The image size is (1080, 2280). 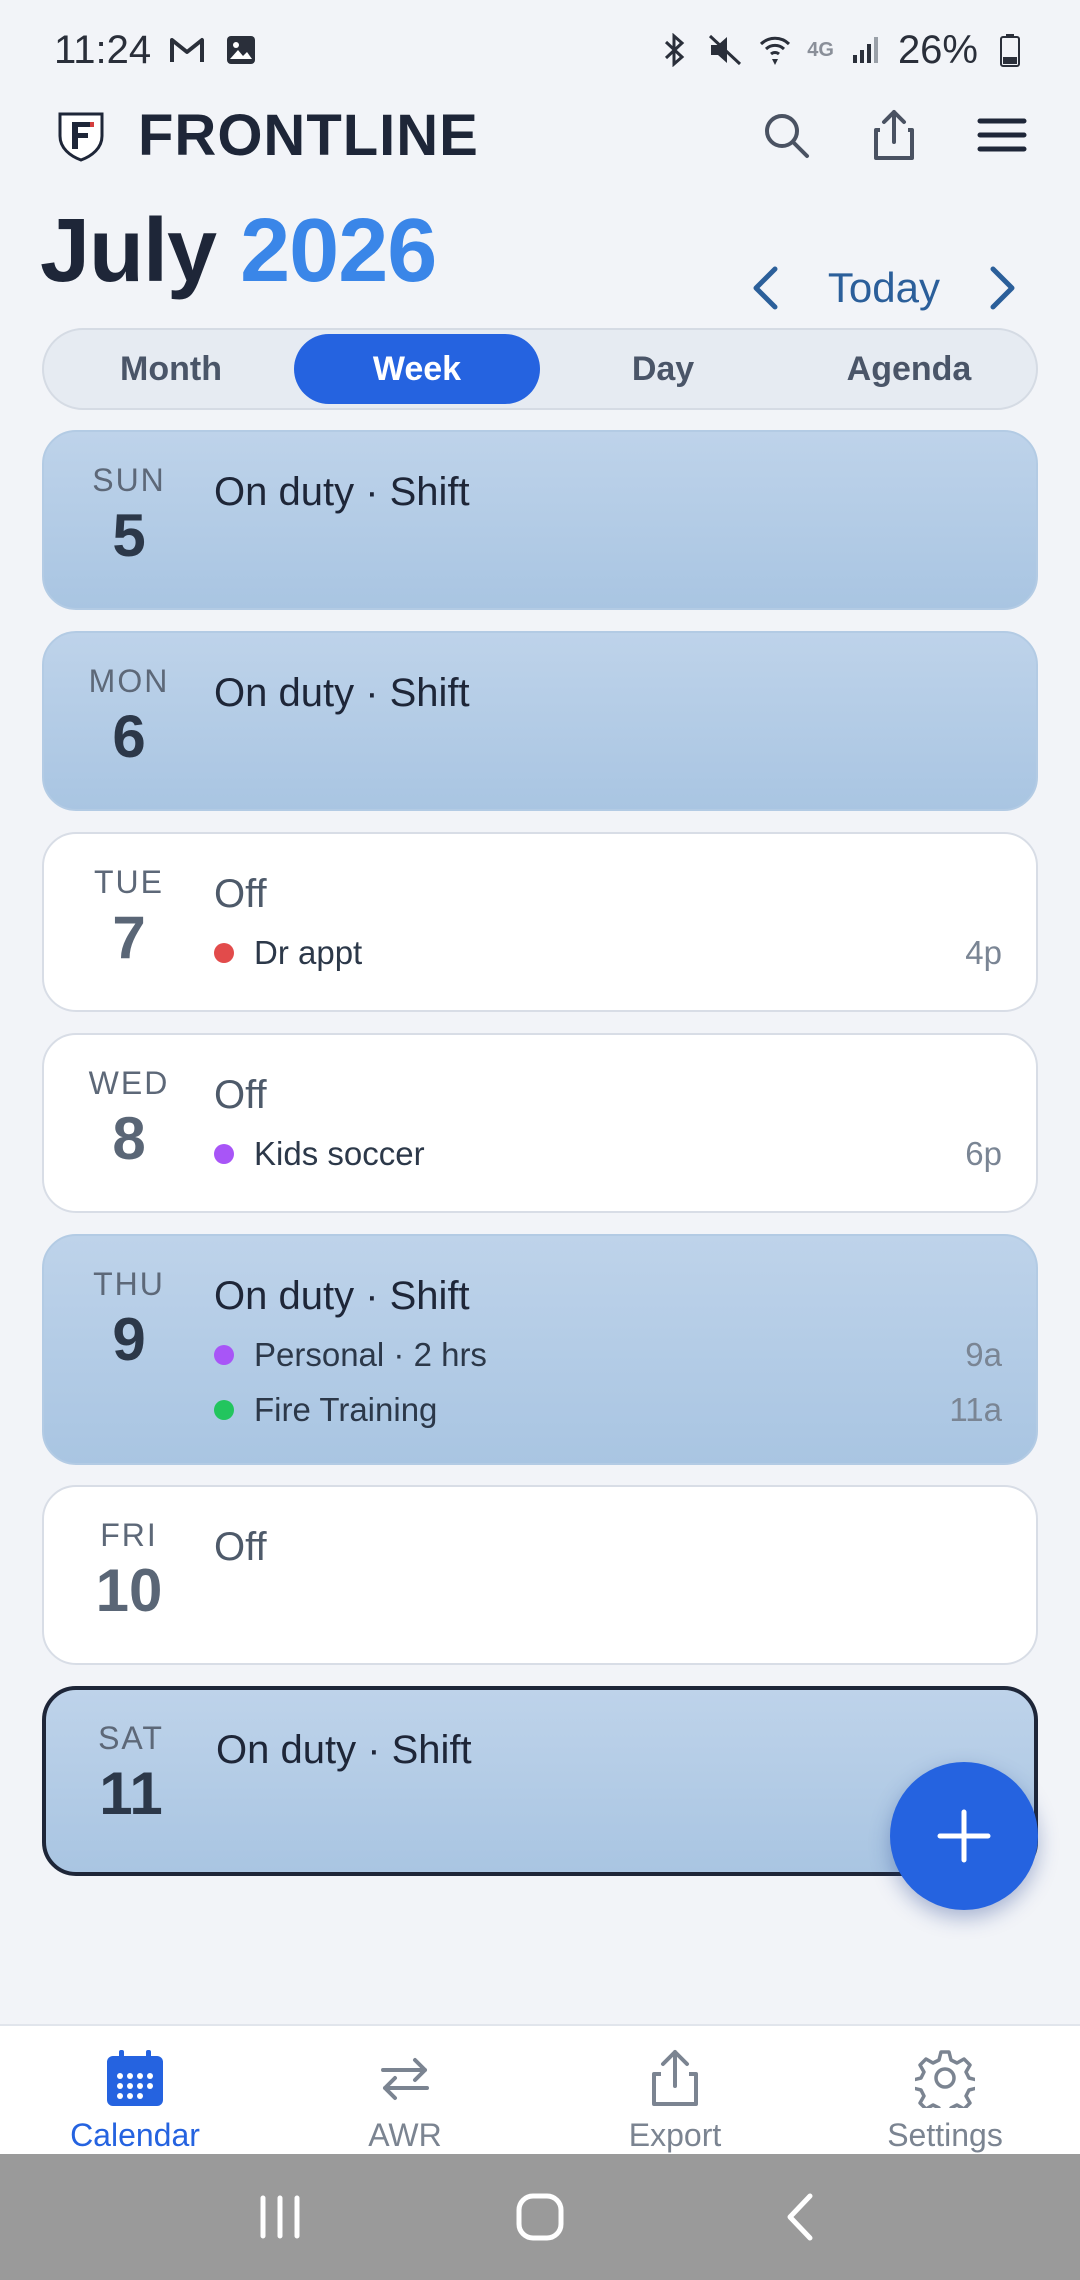 I want to click on next-week-button, so click(x=1003, y=288).